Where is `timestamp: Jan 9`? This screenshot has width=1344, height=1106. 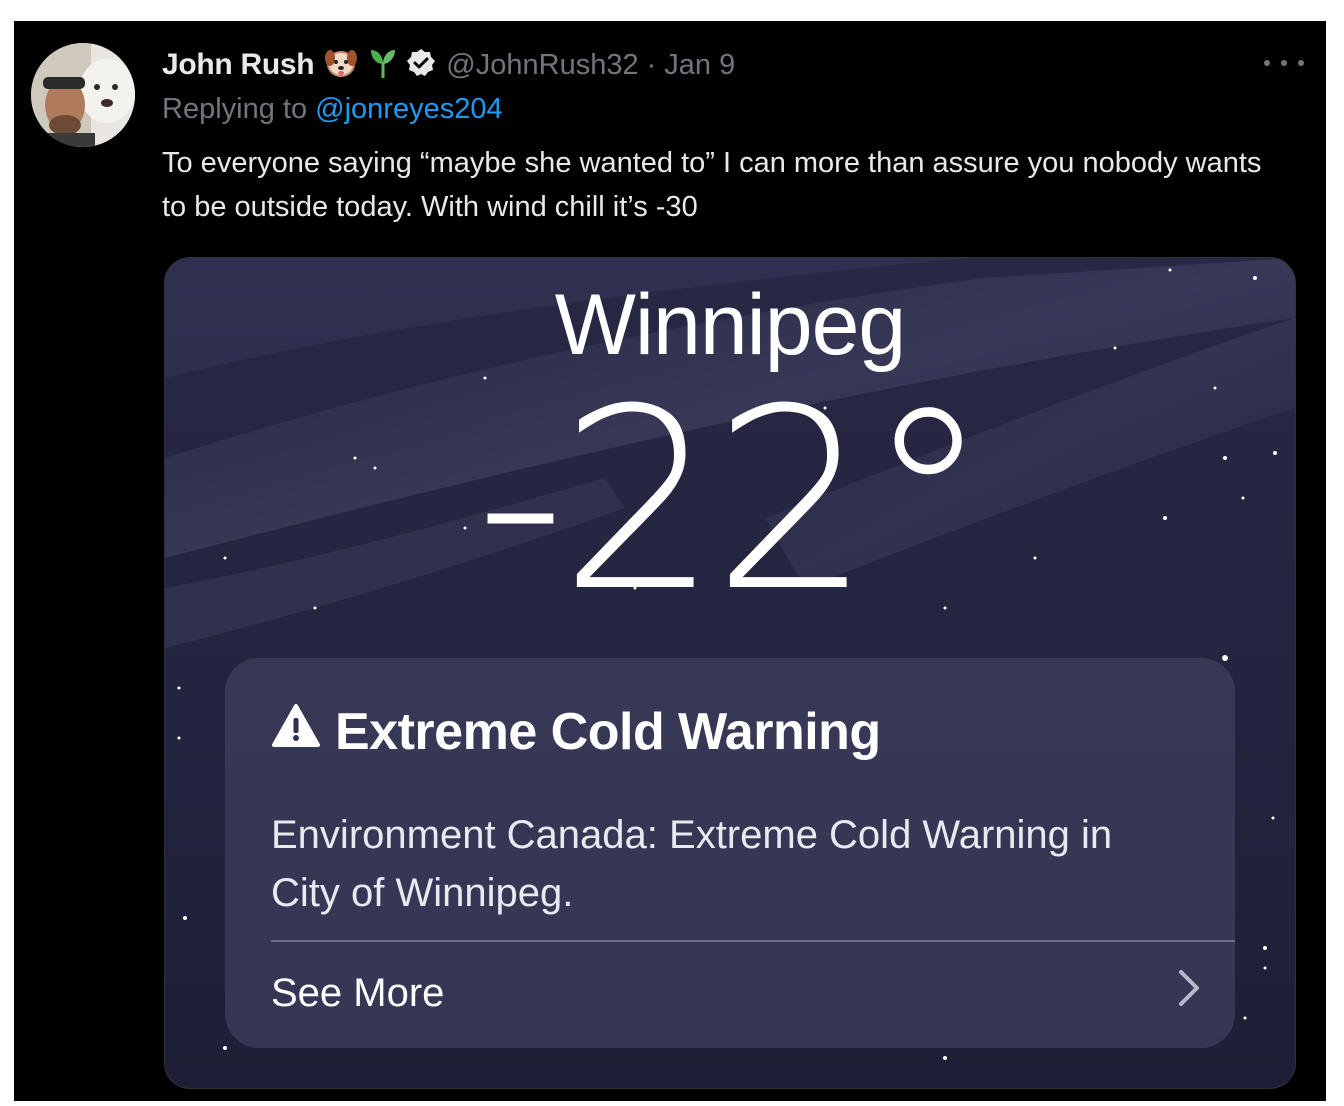
timestamp: Jan 9 is located at coordinates (699, 65).